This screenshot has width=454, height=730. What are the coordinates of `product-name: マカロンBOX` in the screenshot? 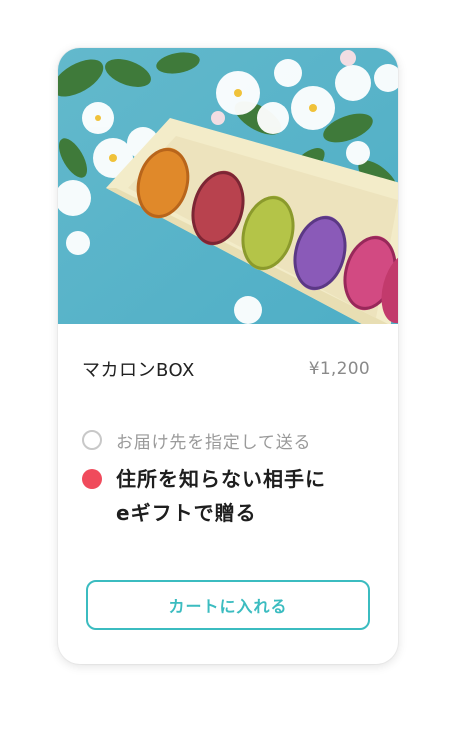 It's located at (138, 370).